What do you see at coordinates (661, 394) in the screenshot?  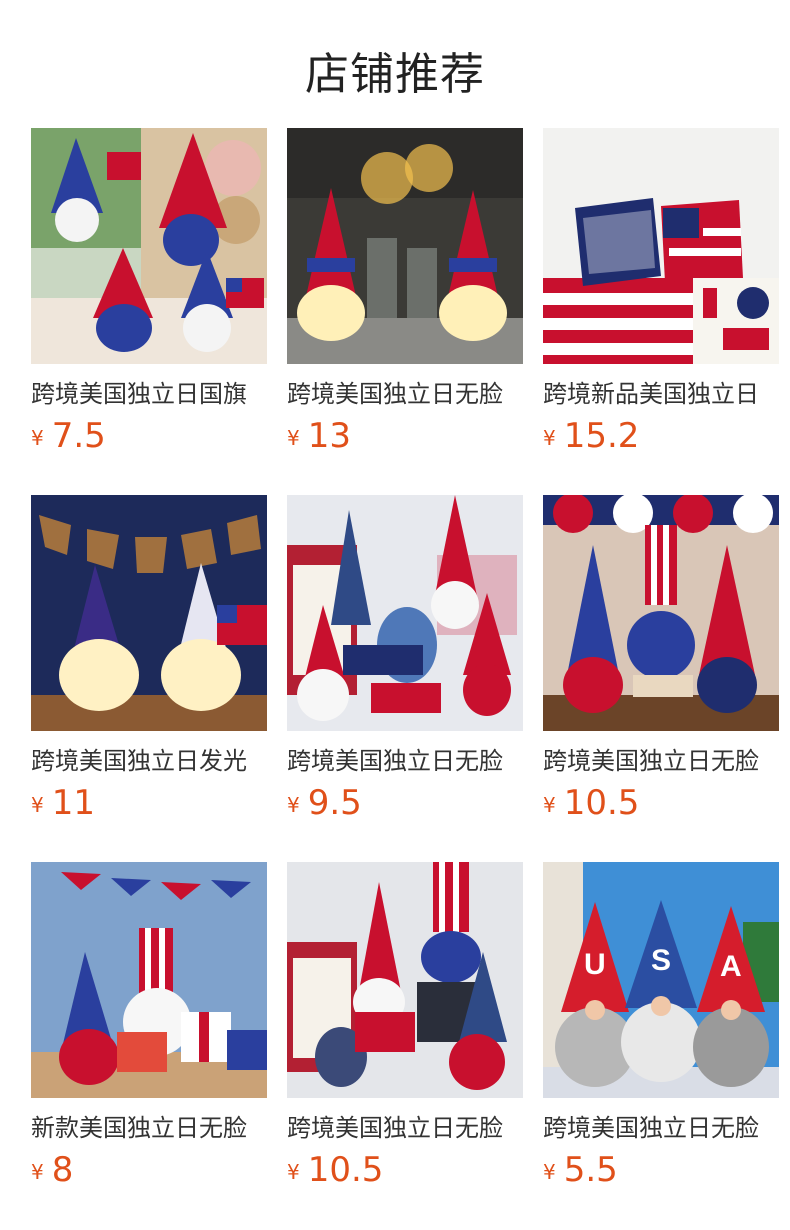 I see `product-name: 跨境新品美国独立日` at bounding box center [661, 394].